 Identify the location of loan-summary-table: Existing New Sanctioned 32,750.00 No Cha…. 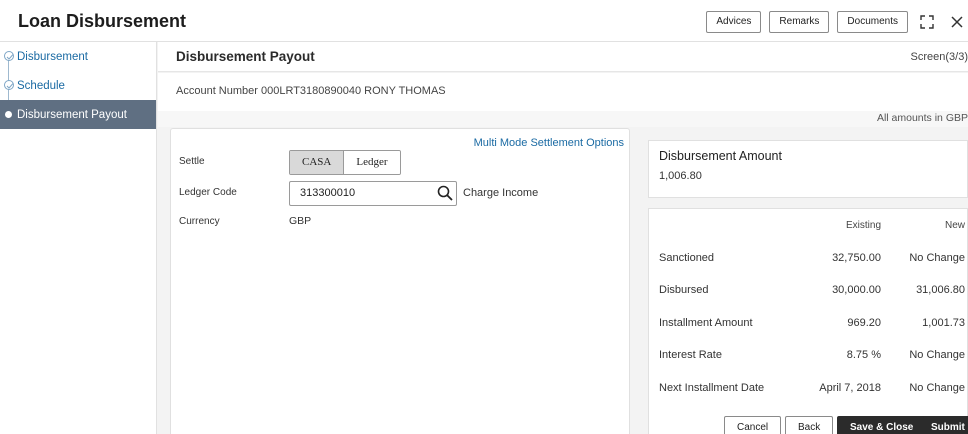
(808, 306).